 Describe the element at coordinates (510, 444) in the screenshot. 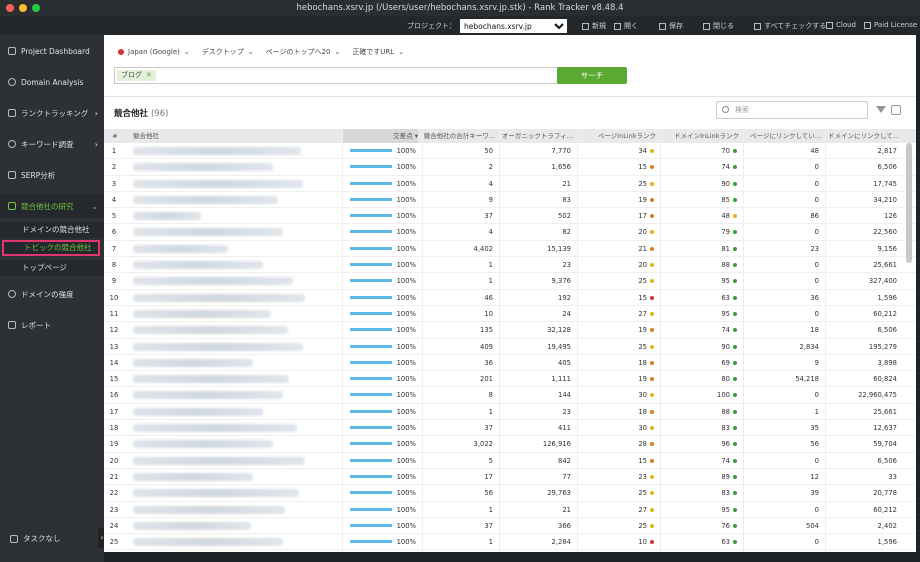

I see `table-row: 19 100% 3,022 126,916 28 96 56 59,704` at that location.